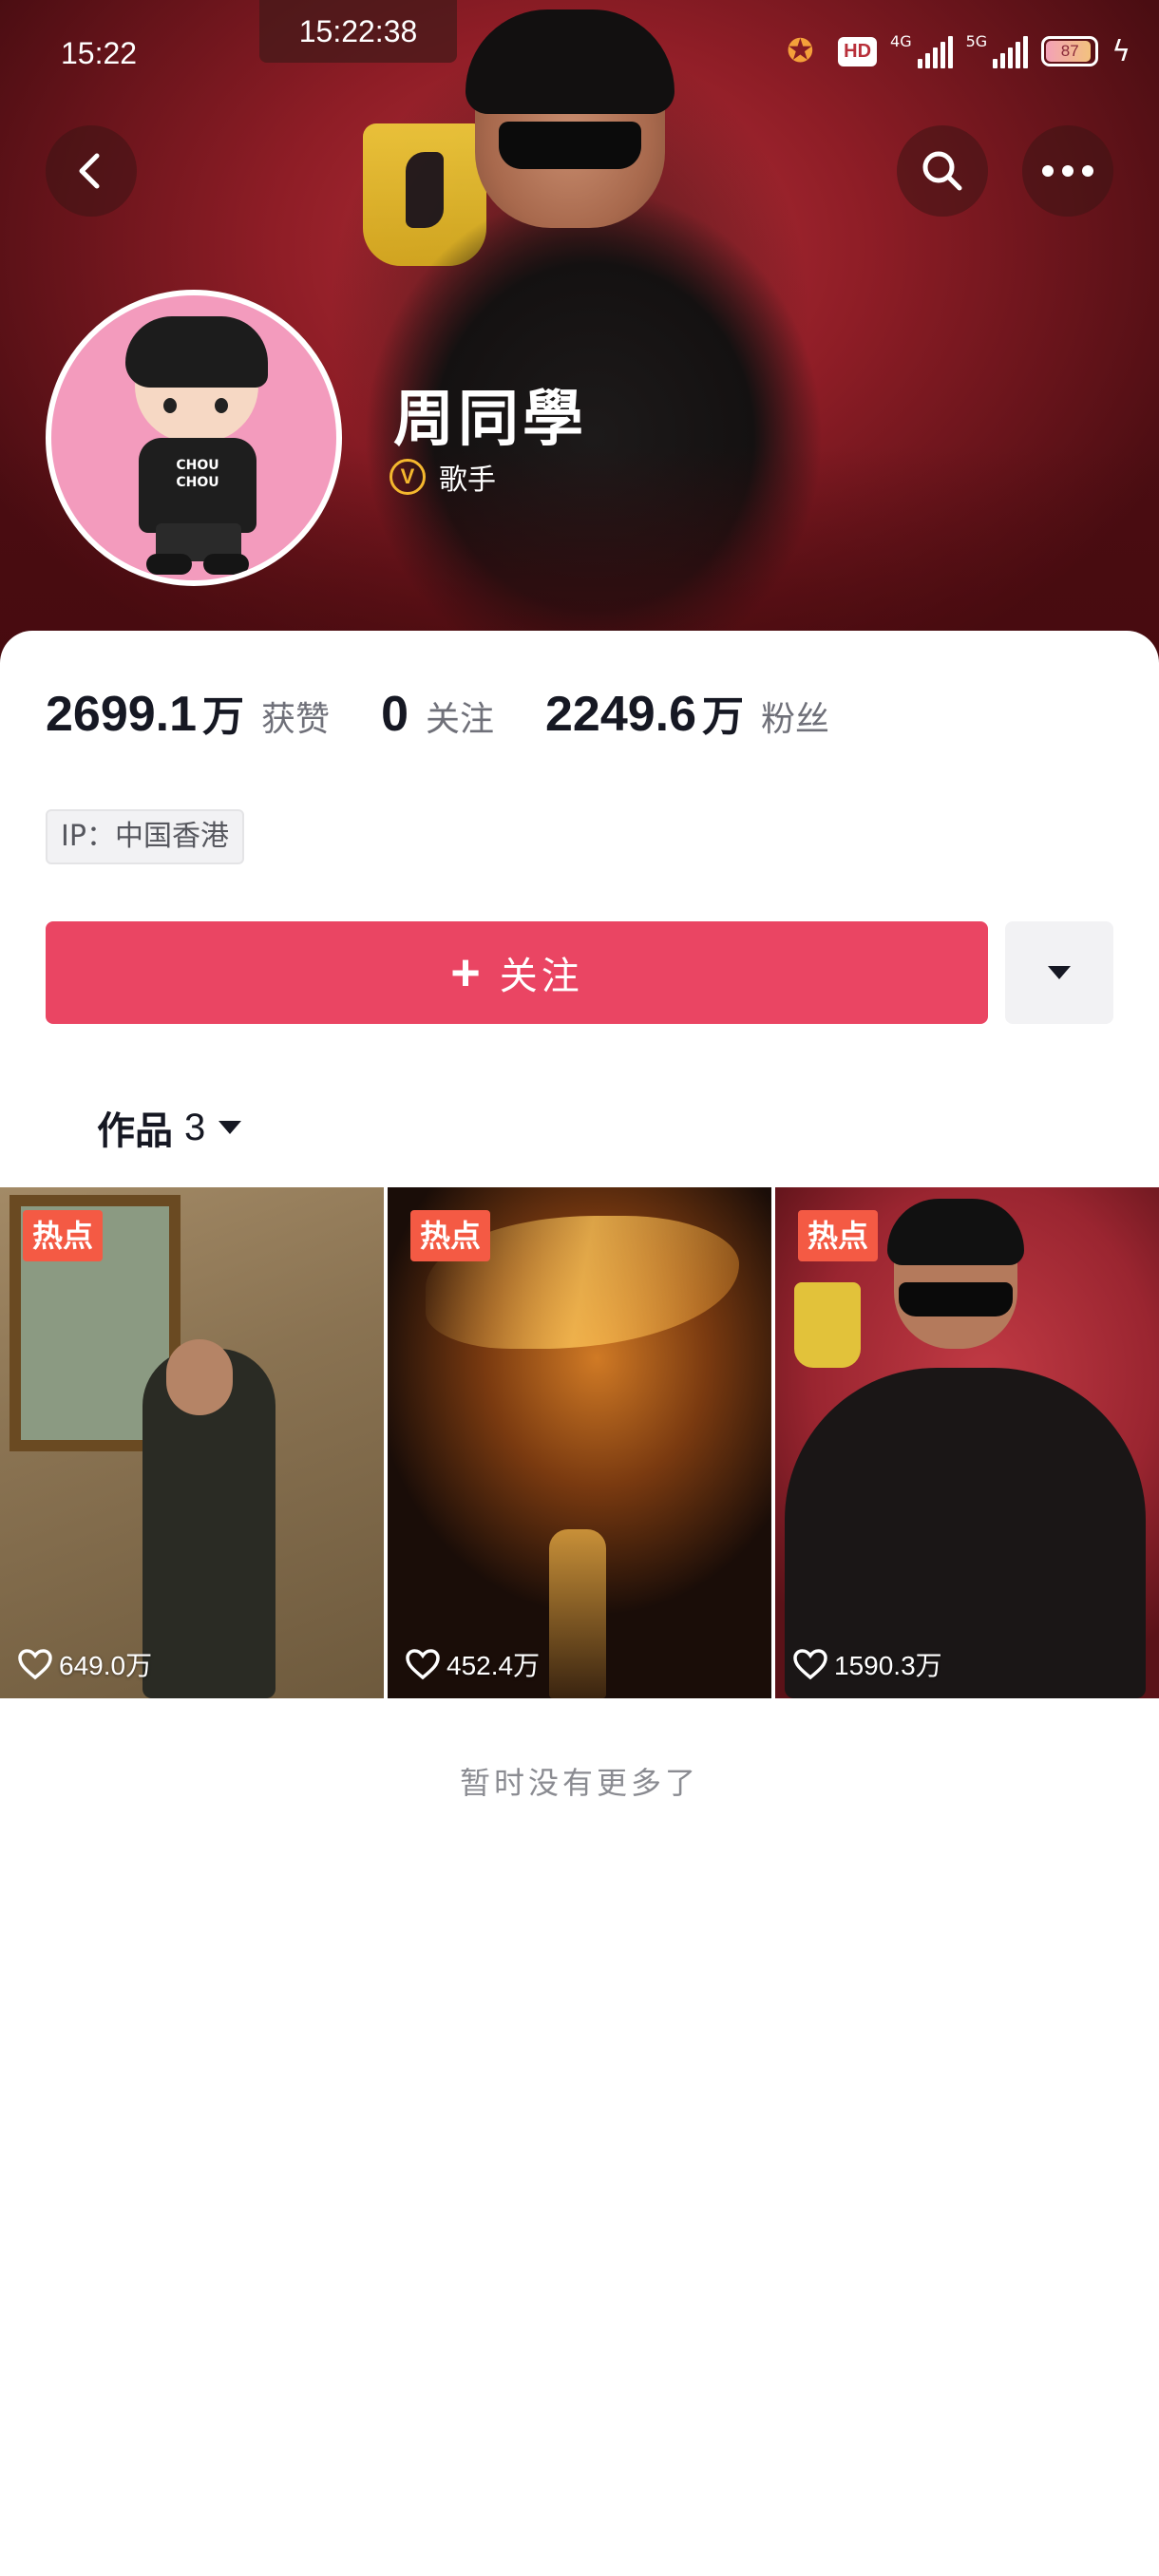 The width and height of the screenshot is (1159, 2576). I want to click on back-button, so click(91, 171).